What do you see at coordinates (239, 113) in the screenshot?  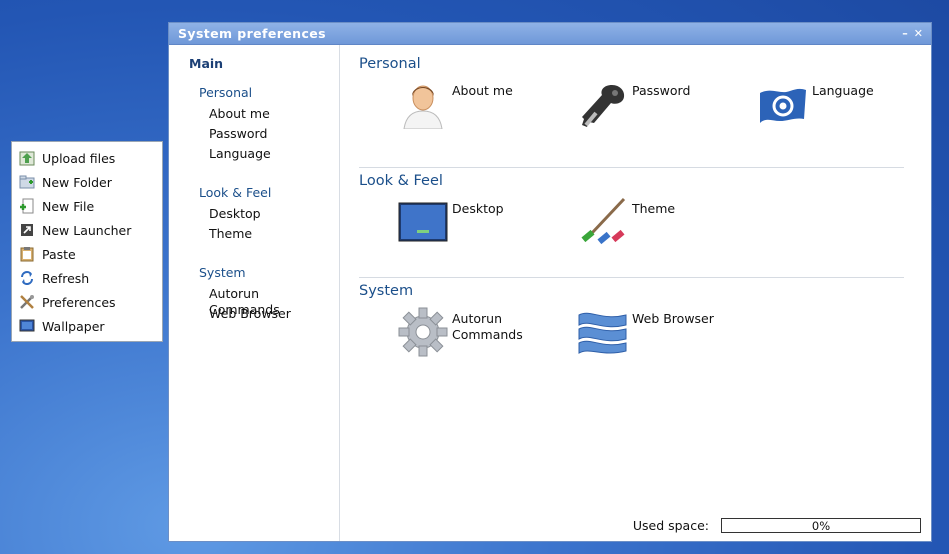 I see `sidebar-item-about-me: About me` at bounding box center [239, 113].